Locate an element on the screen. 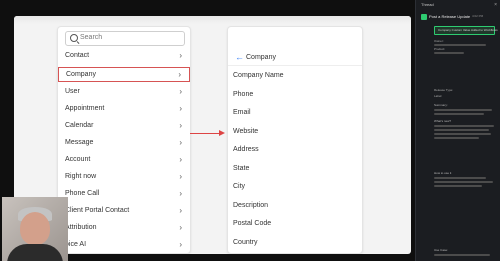 Image resolution: width=500 pixels, height=261 pixels. thread-line: Release Type: is located at coordinates (444, 90).